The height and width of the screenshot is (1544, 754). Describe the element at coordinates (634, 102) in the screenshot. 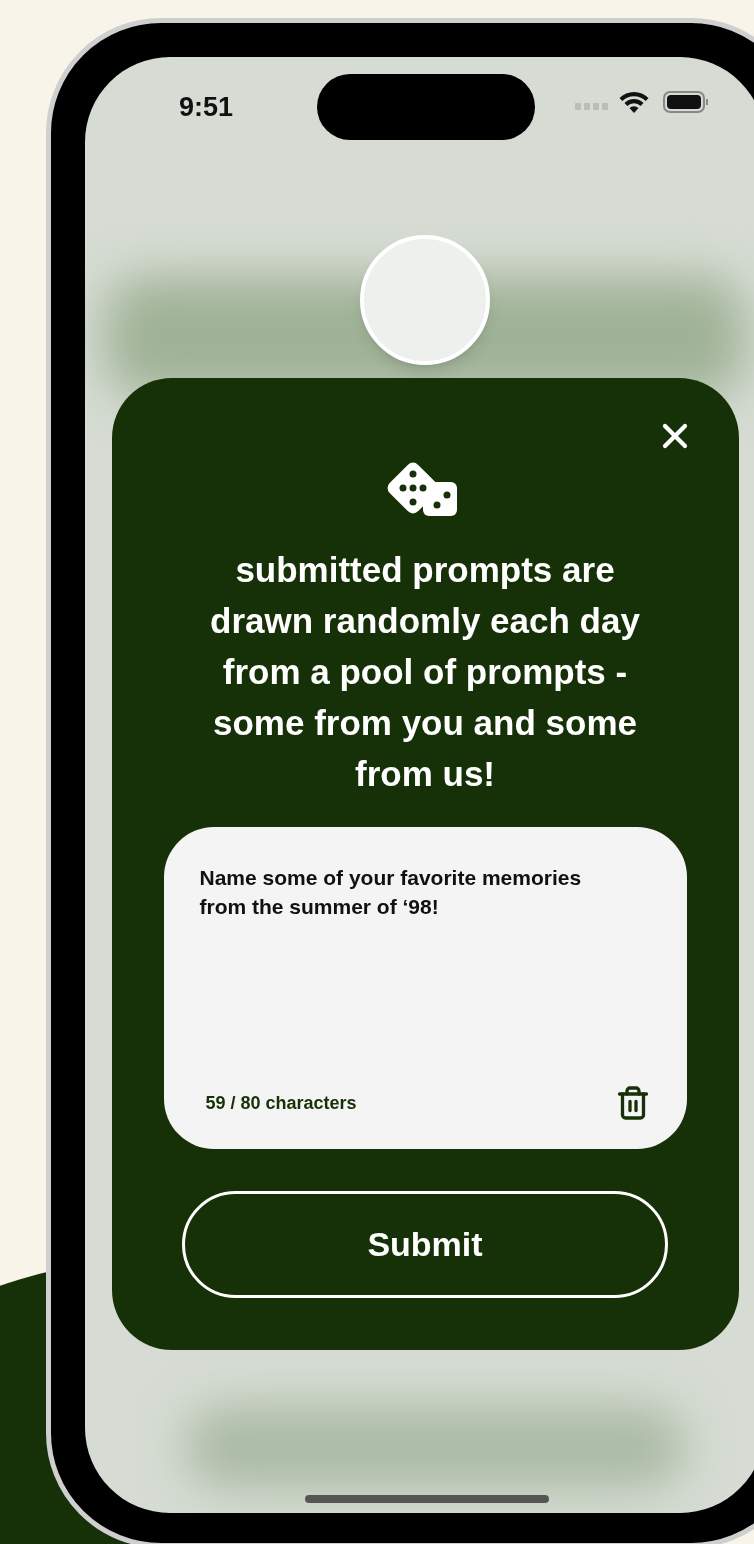

I see `wifi-icon` at that location.